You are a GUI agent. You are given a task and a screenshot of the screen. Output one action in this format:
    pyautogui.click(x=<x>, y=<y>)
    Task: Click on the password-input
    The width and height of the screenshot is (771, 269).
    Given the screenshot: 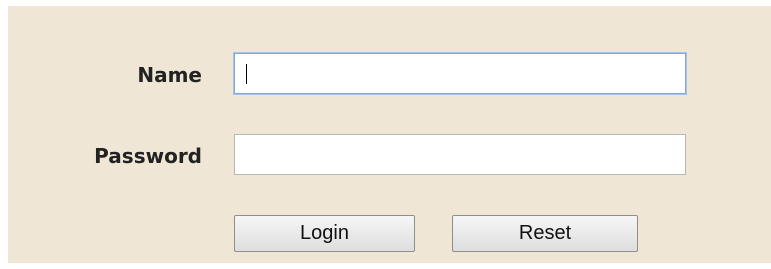 What is the action you would take?
    pyautogui.click(x=460, y=154)
    